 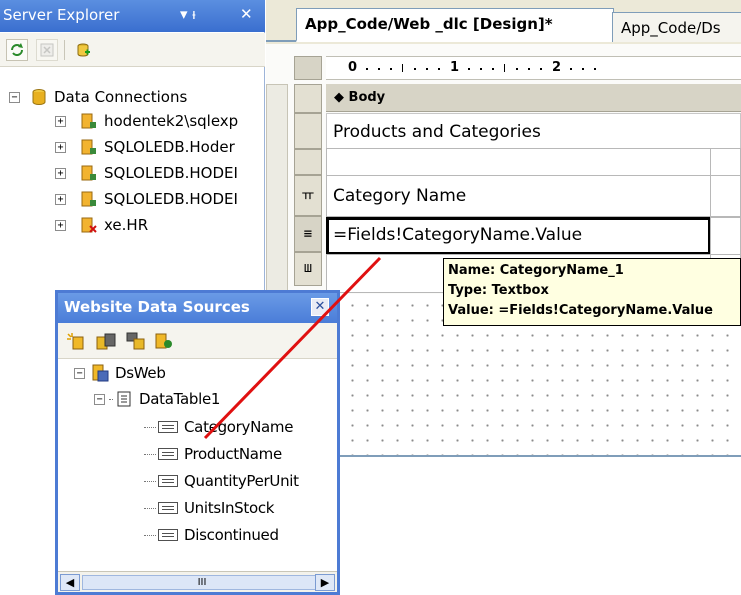 What do you see at coordinates (231, 535) in the screenshot?
I see `field-label: Discontinued` at bounding box center [231, 535].